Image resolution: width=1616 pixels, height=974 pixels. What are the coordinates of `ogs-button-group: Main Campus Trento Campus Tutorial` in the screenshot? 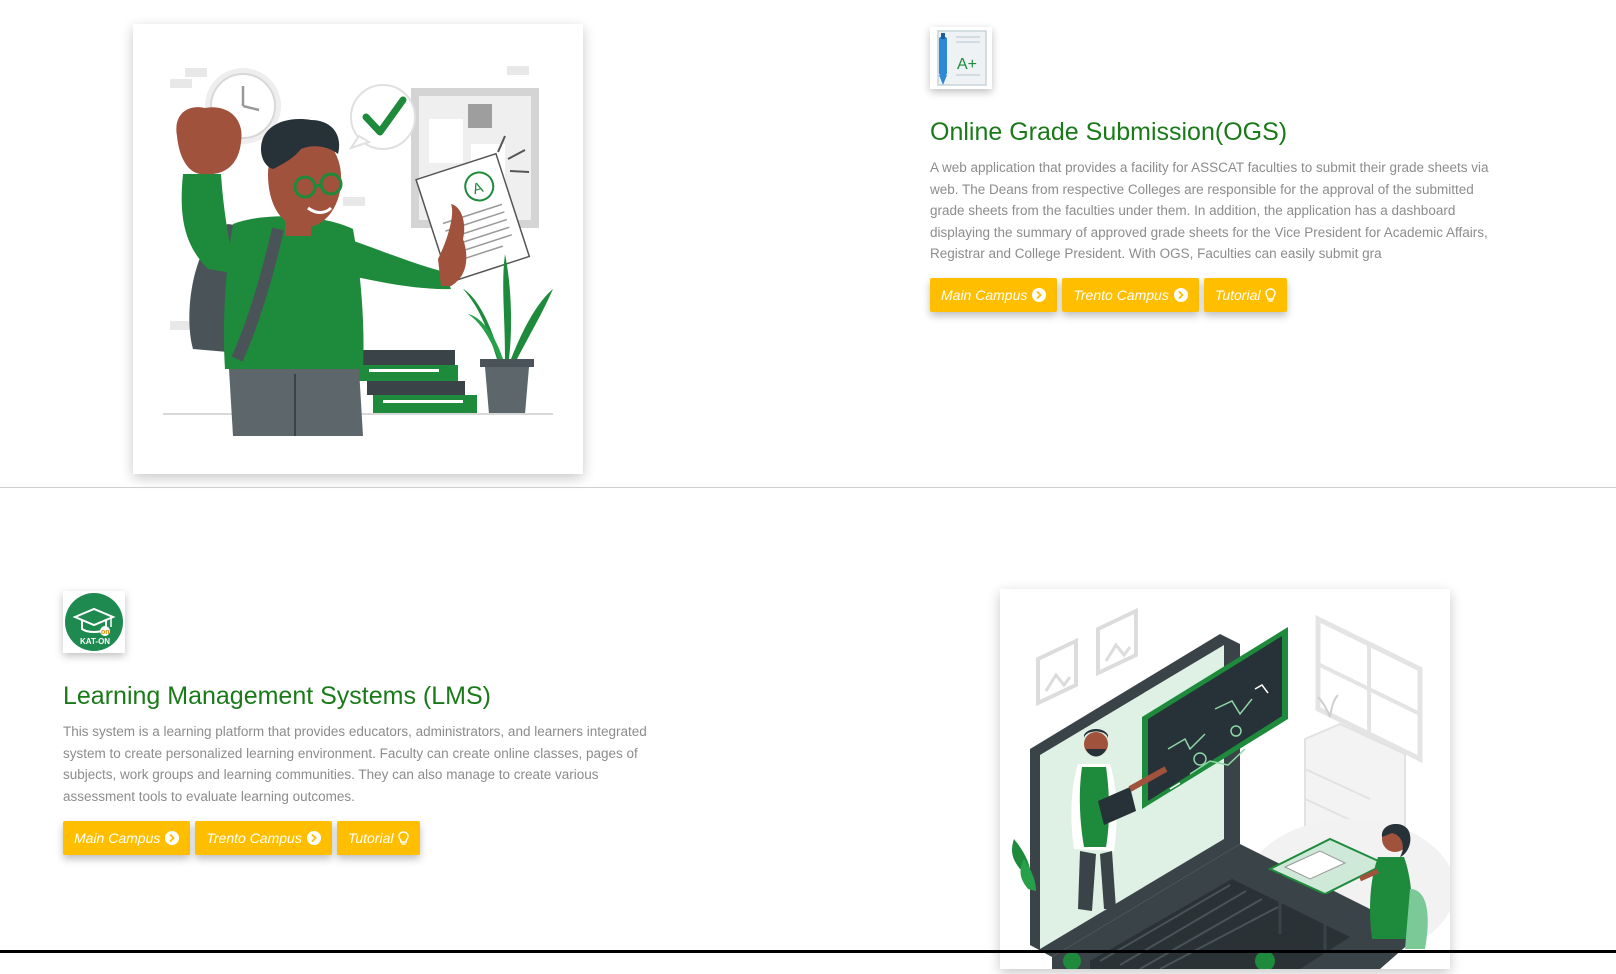 It's located at (1109, 295).